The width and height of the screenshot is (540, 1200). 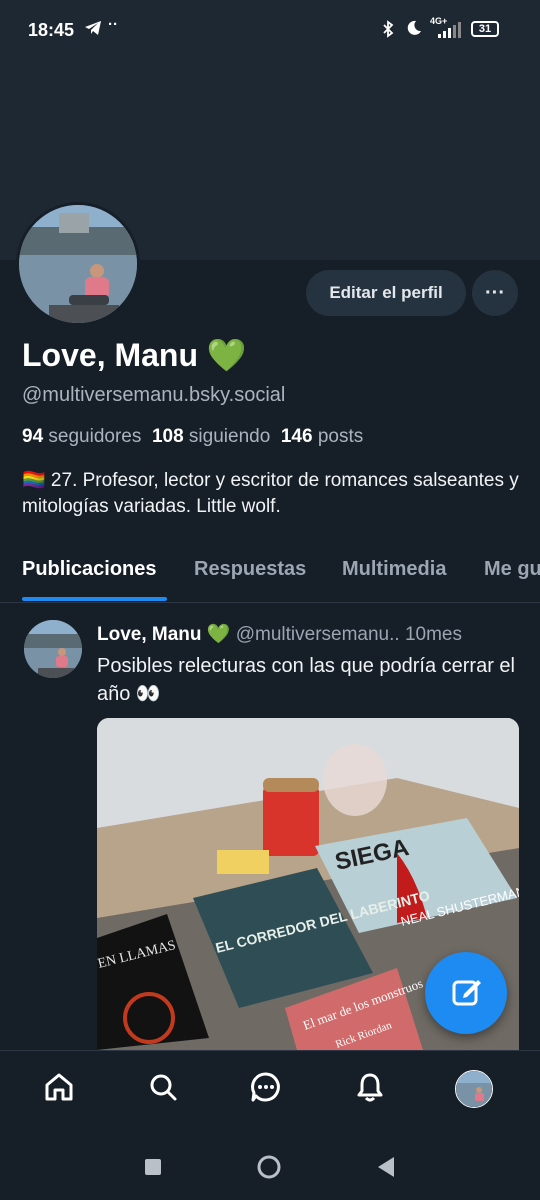 What do you see at coordinates (296, 436) in the screenshot?
I see `posts-count: 146` at bounding box center [296, 436].